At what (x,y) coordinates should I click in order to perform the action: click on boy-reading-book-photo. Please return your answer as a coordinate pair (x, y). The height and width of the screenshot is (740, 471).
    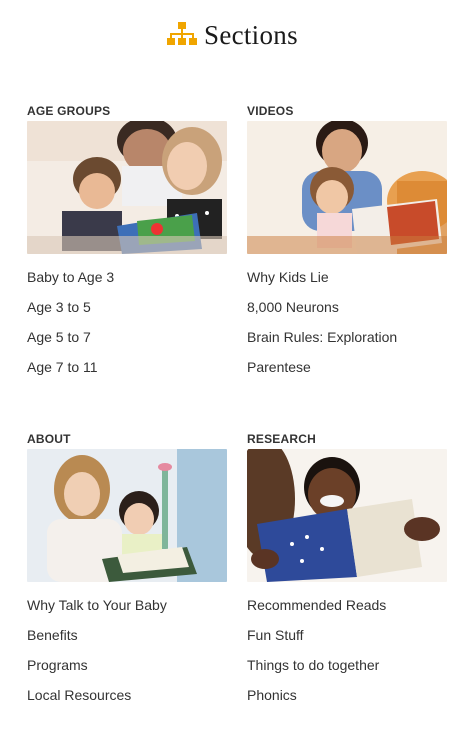
    Looking at the image, I should click on (347, 515).